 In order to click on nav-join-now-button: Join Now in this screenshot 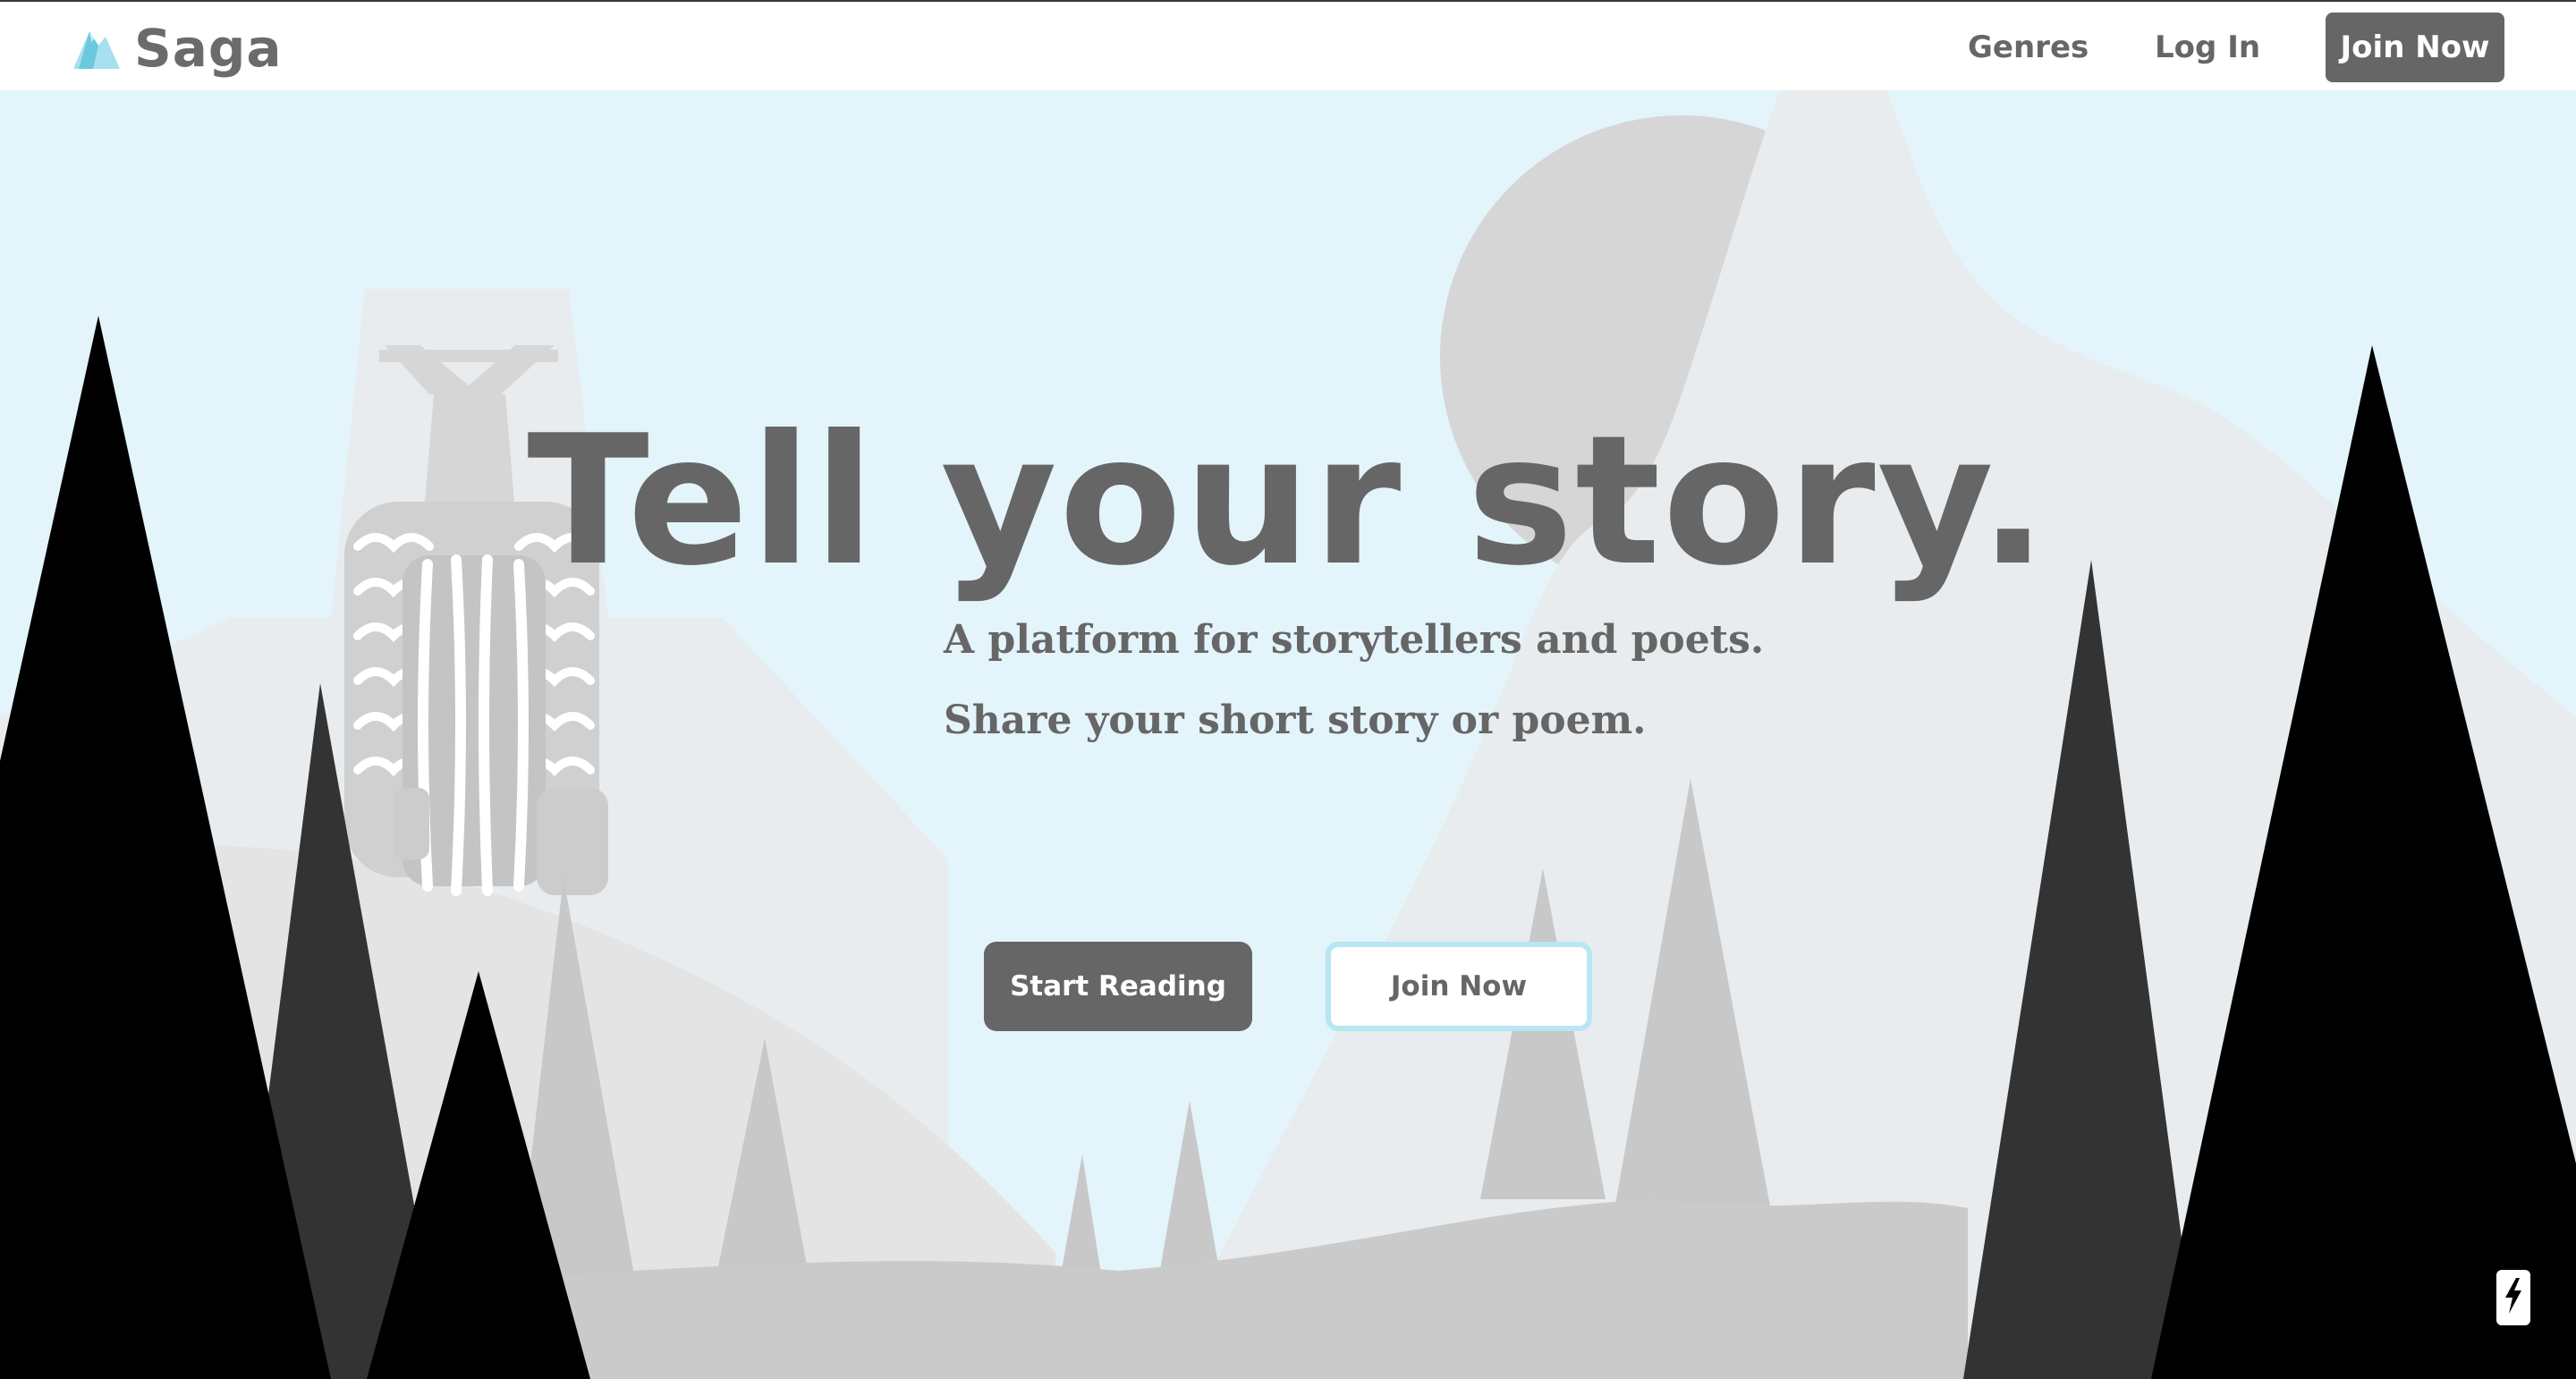, I will do `click(2415, 47)`.